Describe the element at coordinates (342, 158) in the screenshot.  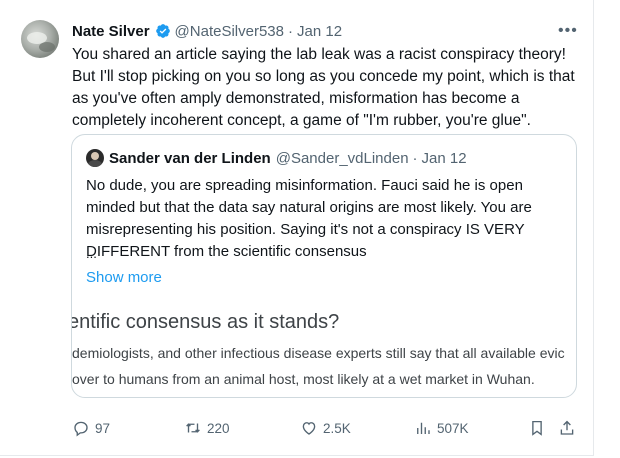
I see `quoted-author-handle: @Sander_vdLinden` at that location.